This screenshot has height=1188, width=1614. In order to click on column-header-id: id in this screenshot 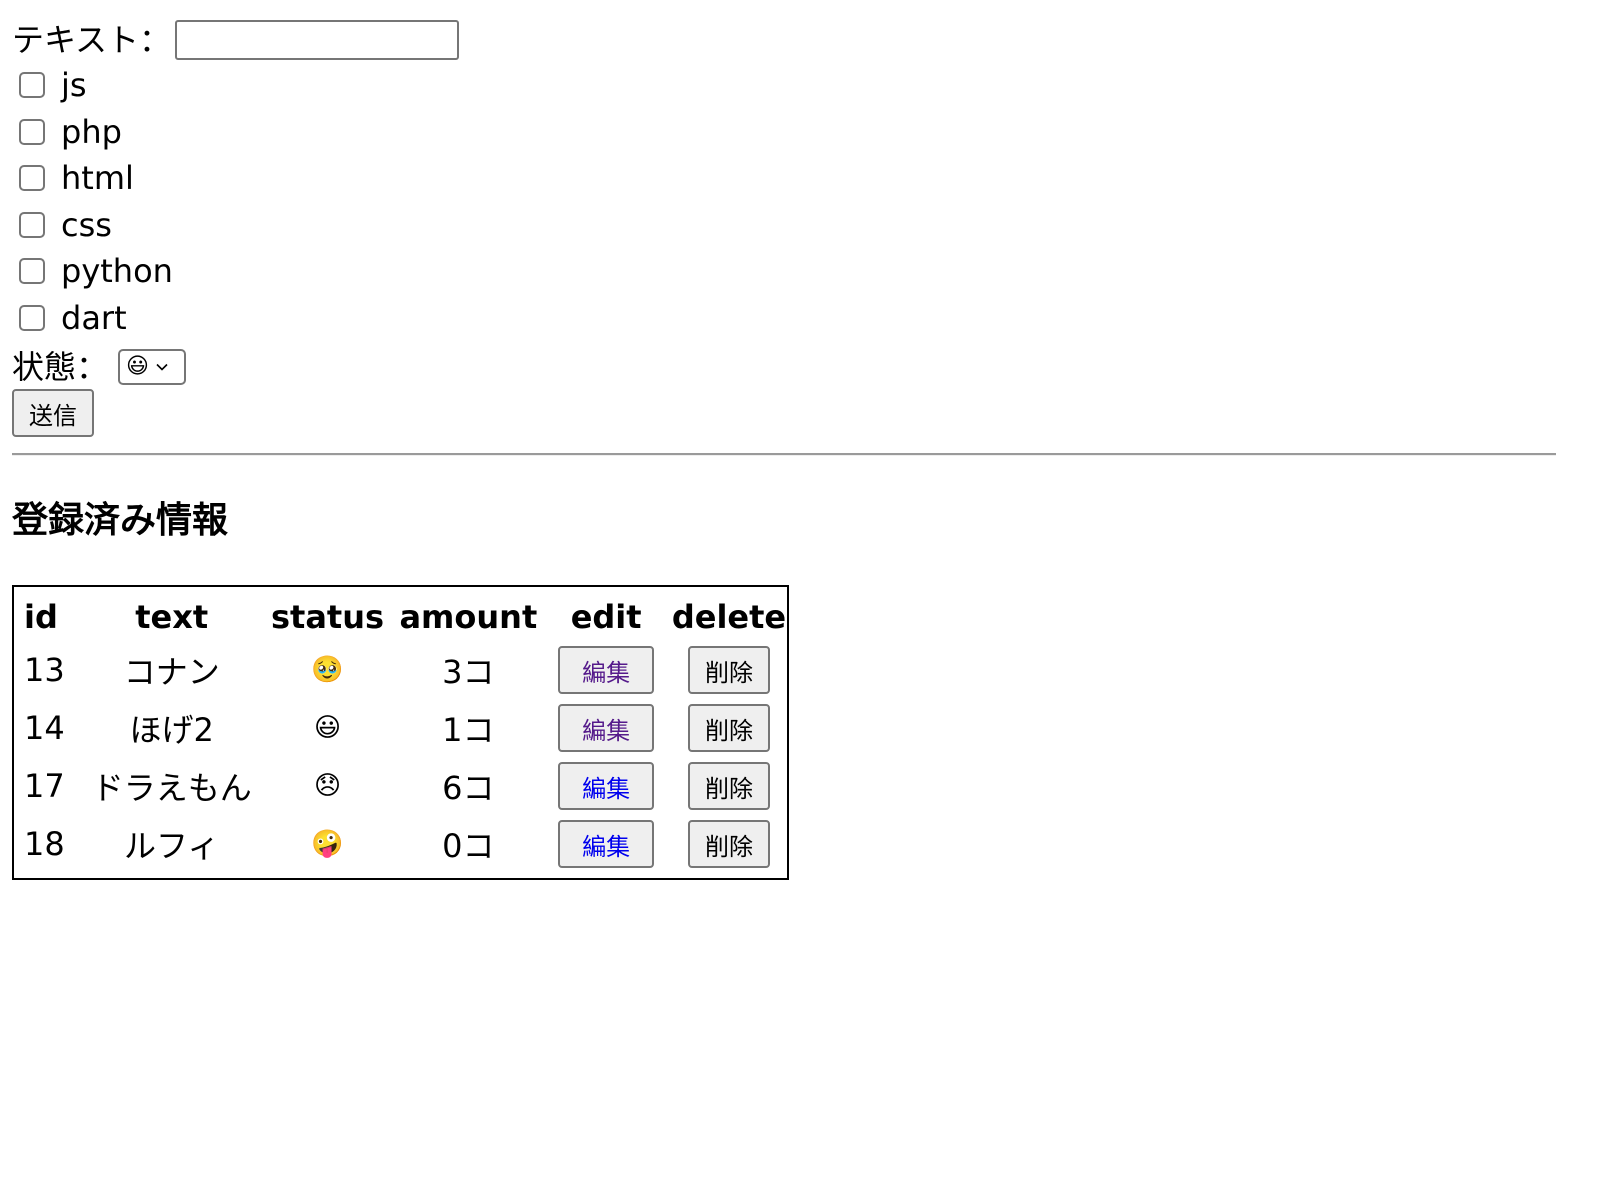, I will do `click(41, 617)`.